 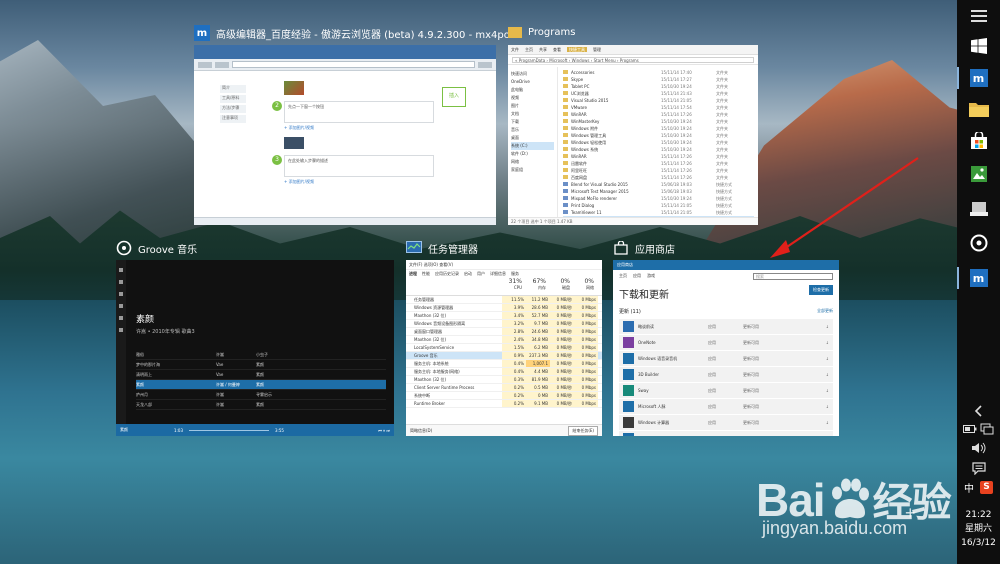 What do you see at coordinates (978, 515) in the screenshot?
I see `clock-time: 21:22` at bounding box center [978, 515].